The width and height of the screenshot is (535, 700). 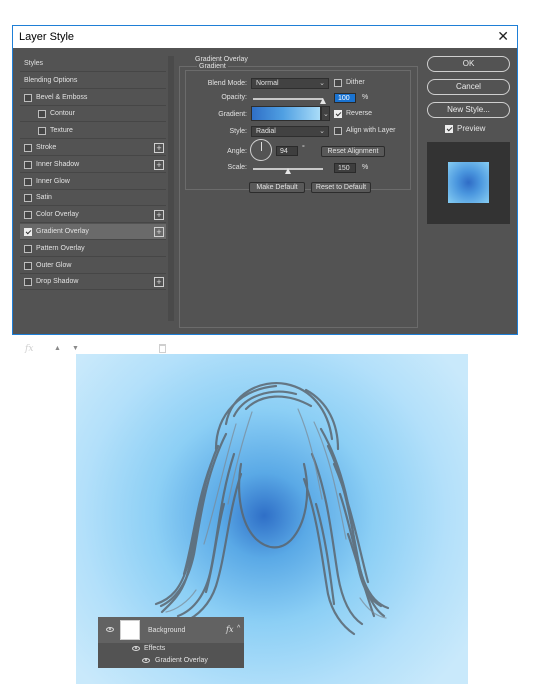 I want to click on opacity-slider, so click(x=288, y=99).